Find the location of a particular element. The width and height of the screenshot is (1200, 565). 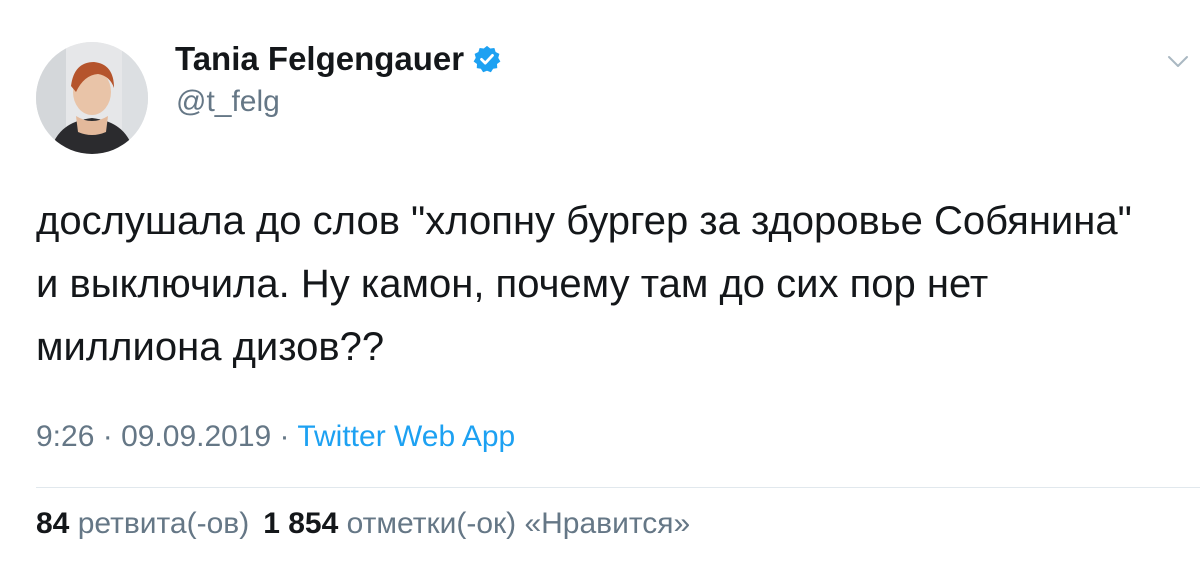

avatar is located at coordinates (92, 98).